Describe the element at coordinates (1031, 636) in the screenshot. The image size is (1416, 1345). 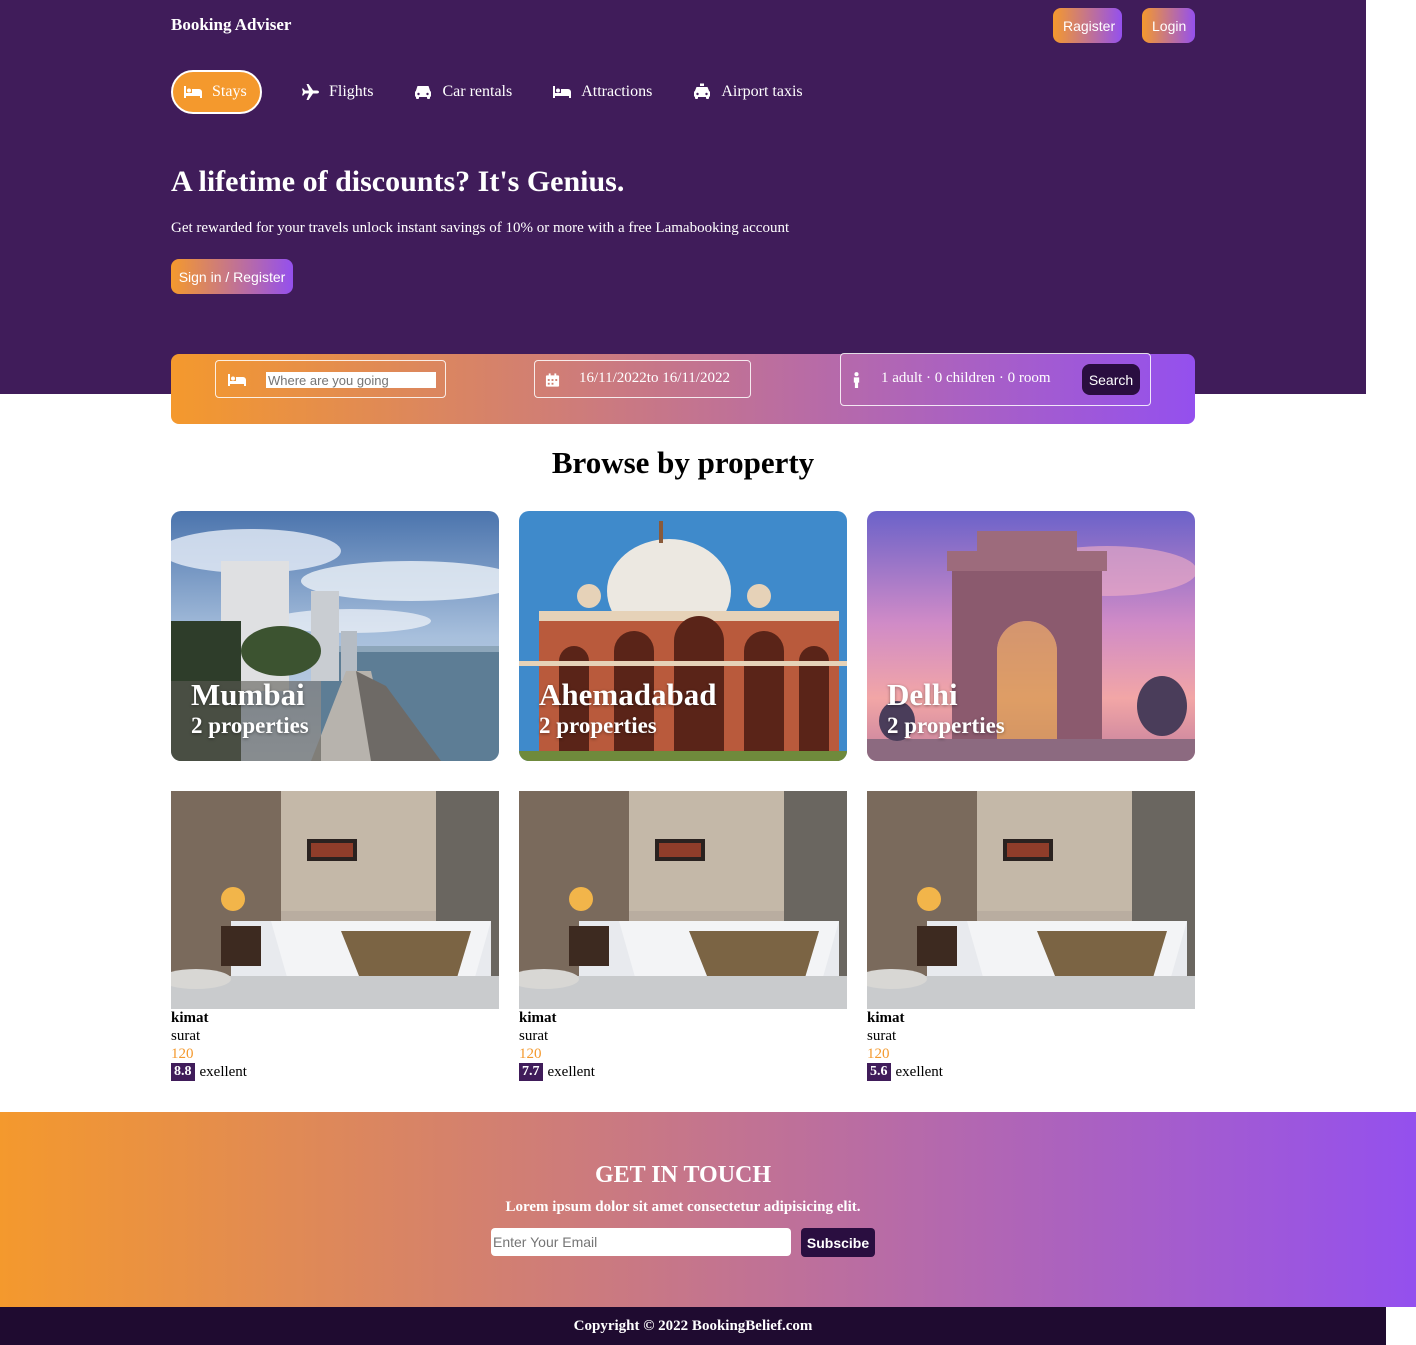
I see `city-card-delhi: Delhi 2 properties` at that location.